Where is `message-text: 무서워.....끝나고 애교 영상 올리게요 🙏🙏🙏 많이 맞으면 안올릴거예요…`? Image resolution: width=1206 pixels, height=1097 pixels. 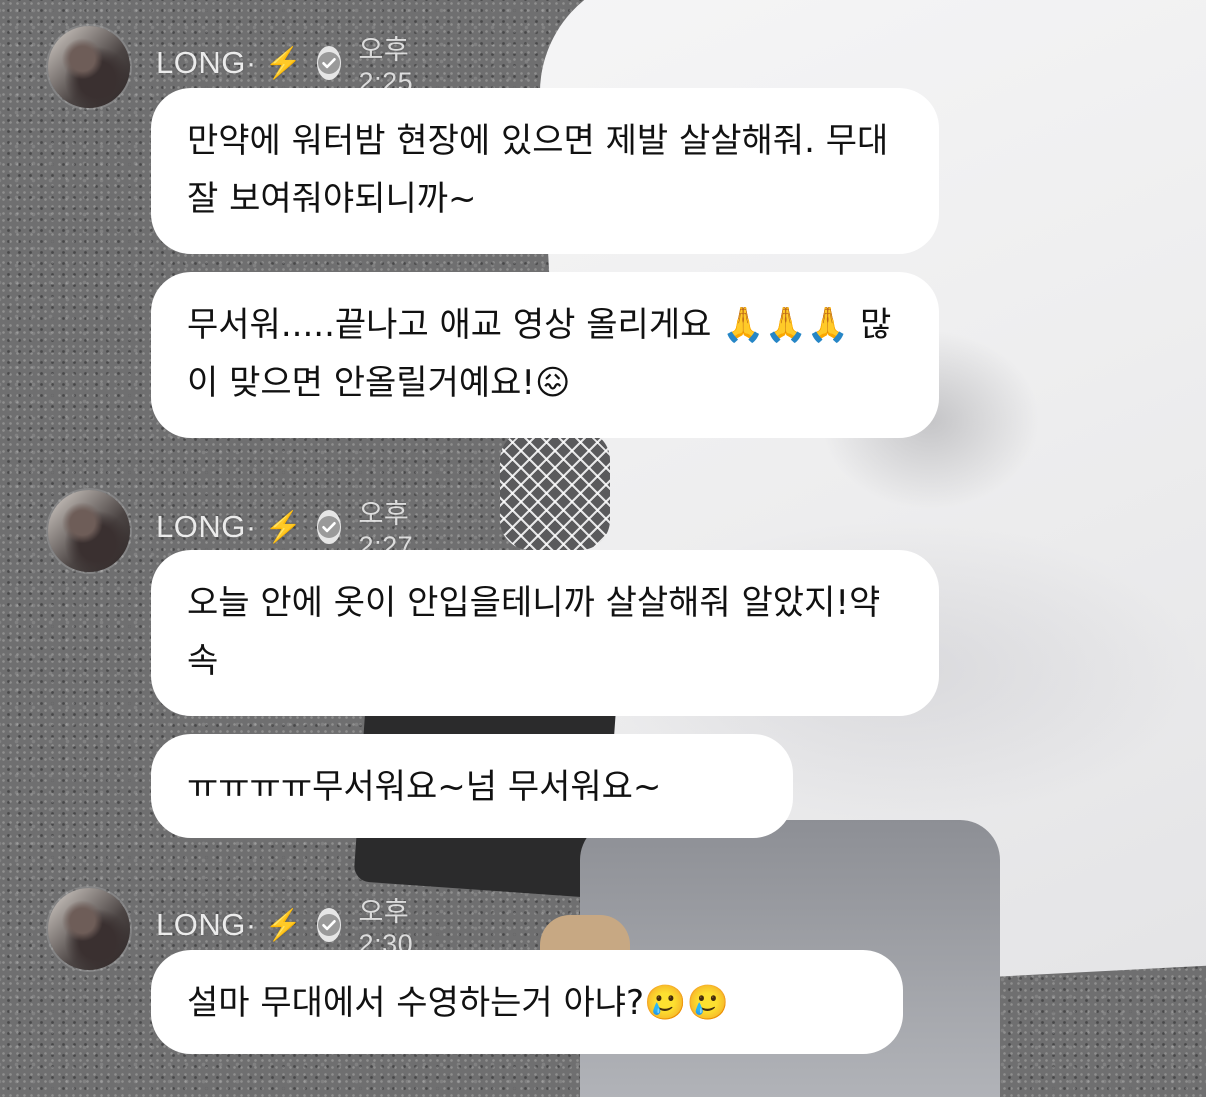
message-text: 무서워.....끝나고 애교 영상 올리게요 🙏🙏🙏 많이 맞으면 안올릴거예요… is located at coordinates (539, 354).